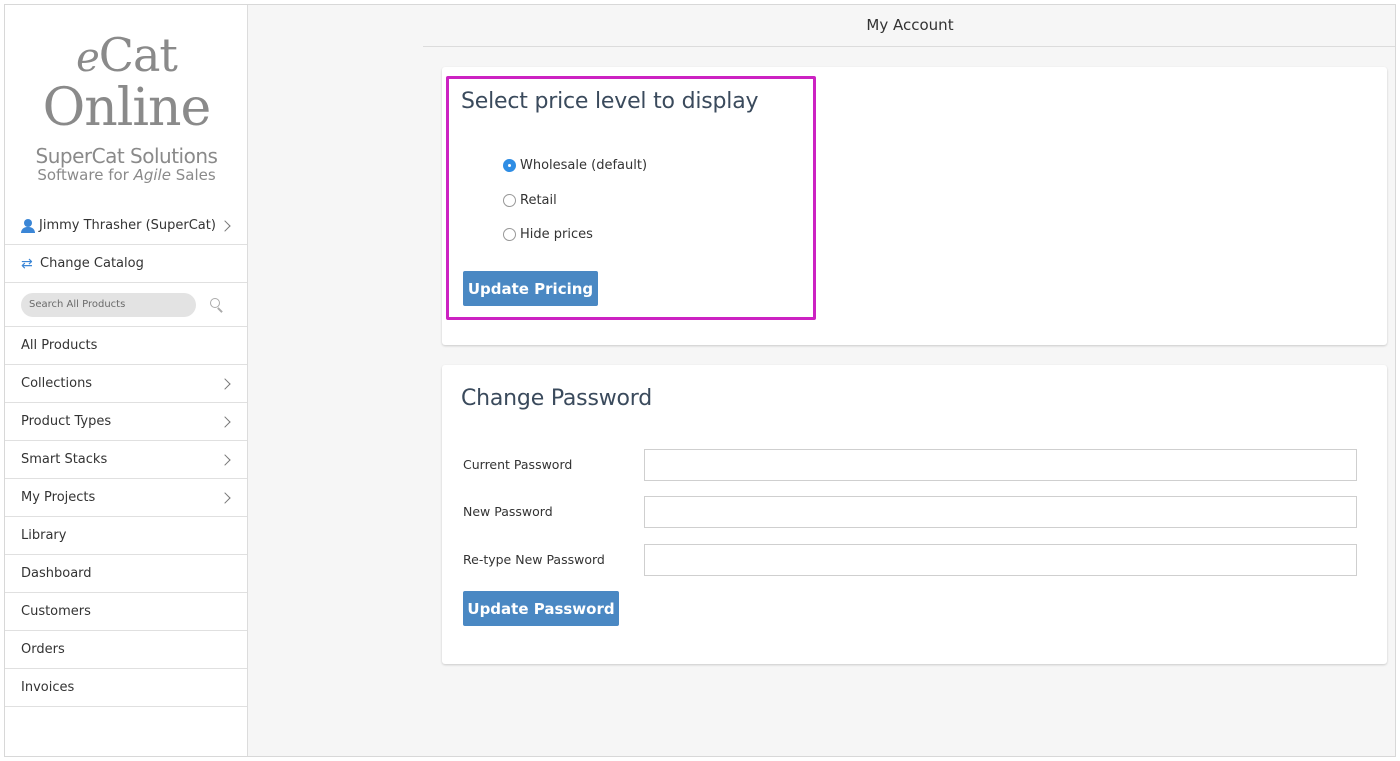  What do you see at coordinates (518, 464) in the screenshot?
I see `password-field-label: Current Password` at bounding box center [518, 464].